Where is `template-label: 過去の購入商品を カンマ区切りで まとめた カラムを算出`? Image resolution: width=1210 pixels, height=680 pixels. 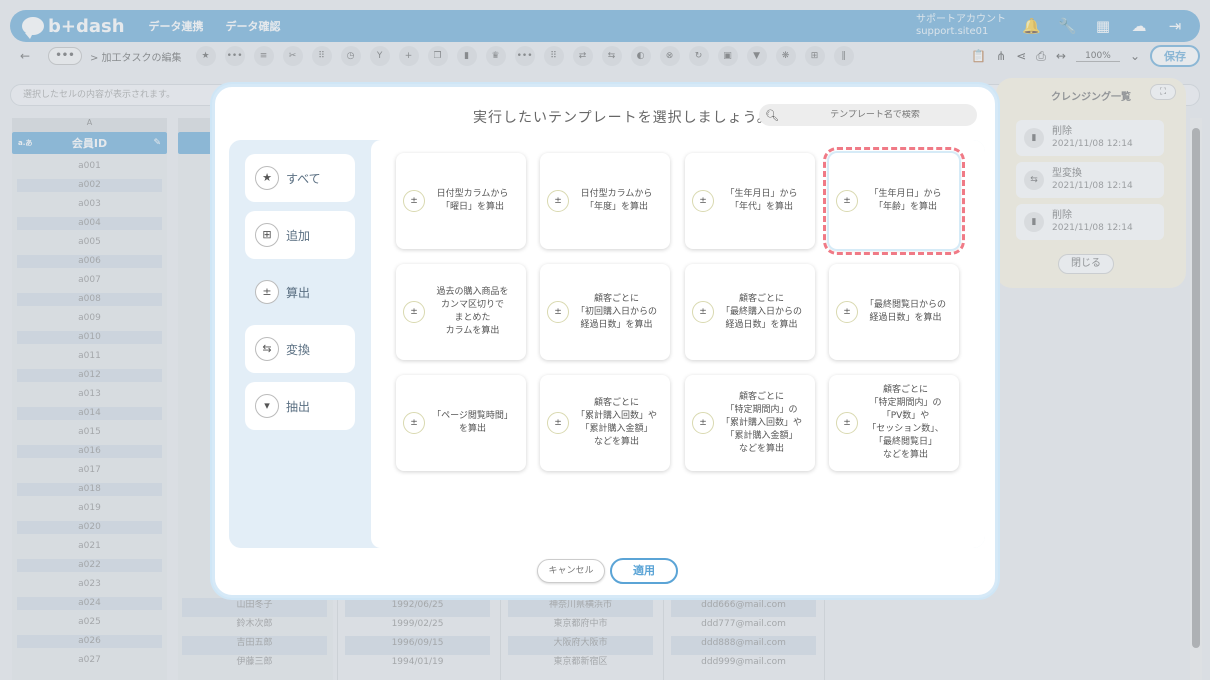
template-label: 過去の購入商品を カンマ区切りで まとめた カラムを算出 is located at coordinates (472, 311).